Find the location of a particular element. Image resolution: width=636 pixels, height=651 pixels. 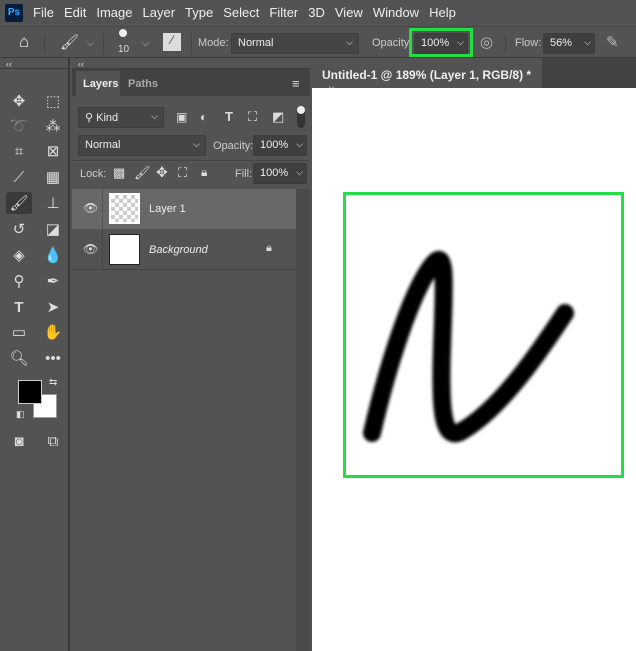

airbrush-icon: ✎ is located at coordinates (612, 42).